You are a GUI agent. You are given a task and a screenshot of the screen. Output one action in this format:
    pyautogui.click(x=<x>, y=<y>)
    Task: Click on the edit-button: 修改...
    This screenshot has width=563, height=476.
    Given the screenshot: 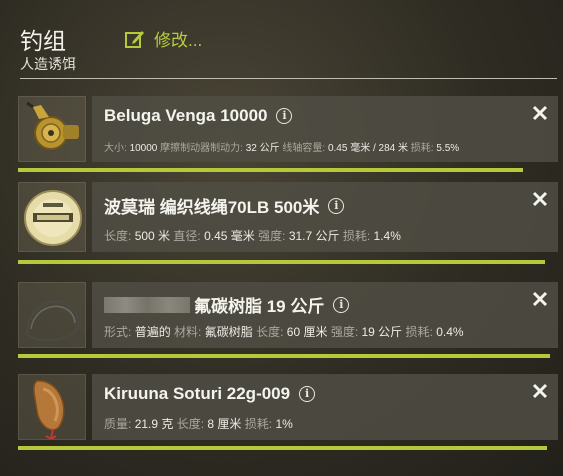 What is the action you would take?
    pyautogui.click(x=163, y=38)
    